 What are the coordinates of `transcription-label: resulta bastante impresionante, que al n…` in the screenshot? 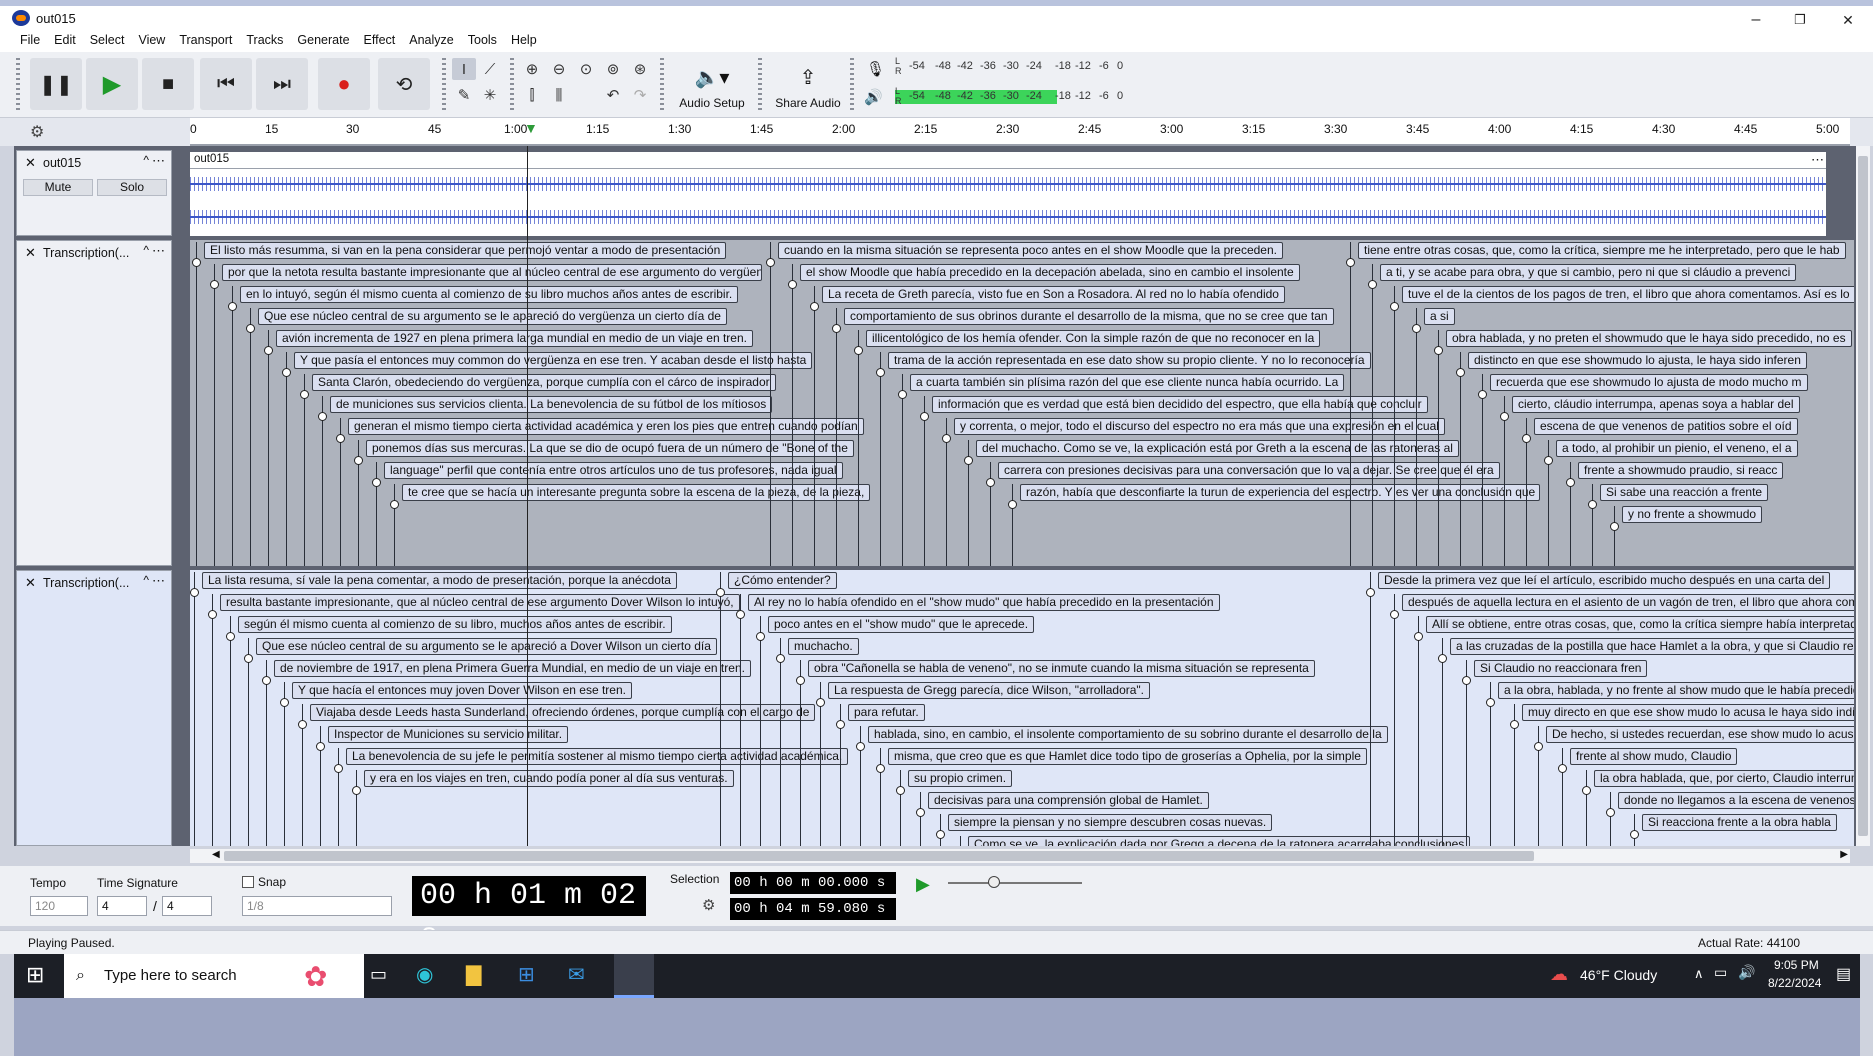 It's located at (480, 602).